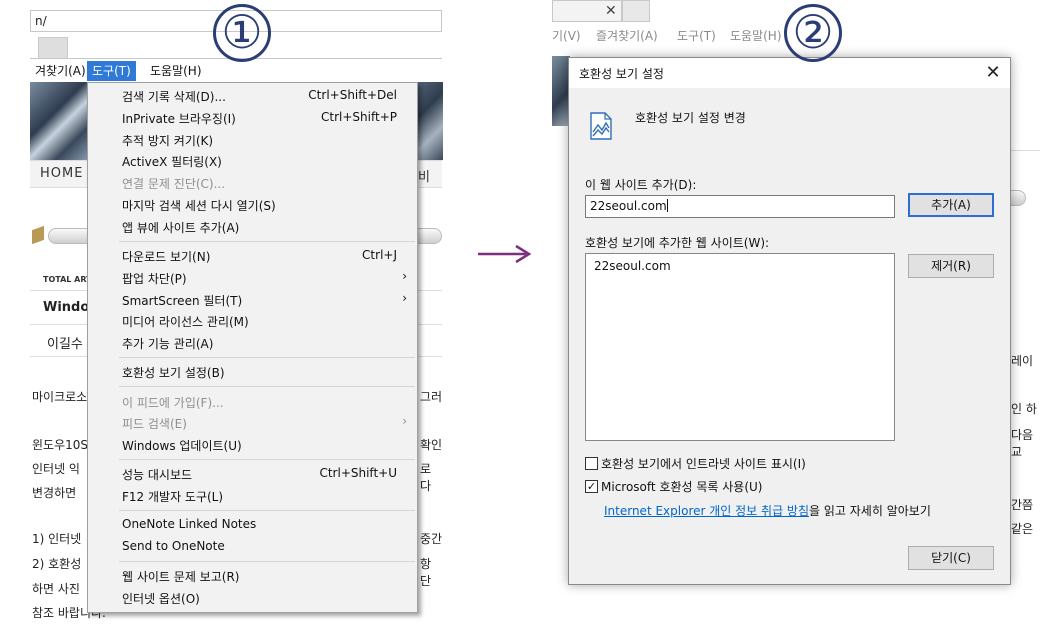 The width and height of the screenshot is (1040, 630). What do you see at coordinates (740, 347) in the screenshot?
I see `site-list: 22seoul.com` at bounding box center [740, 347].